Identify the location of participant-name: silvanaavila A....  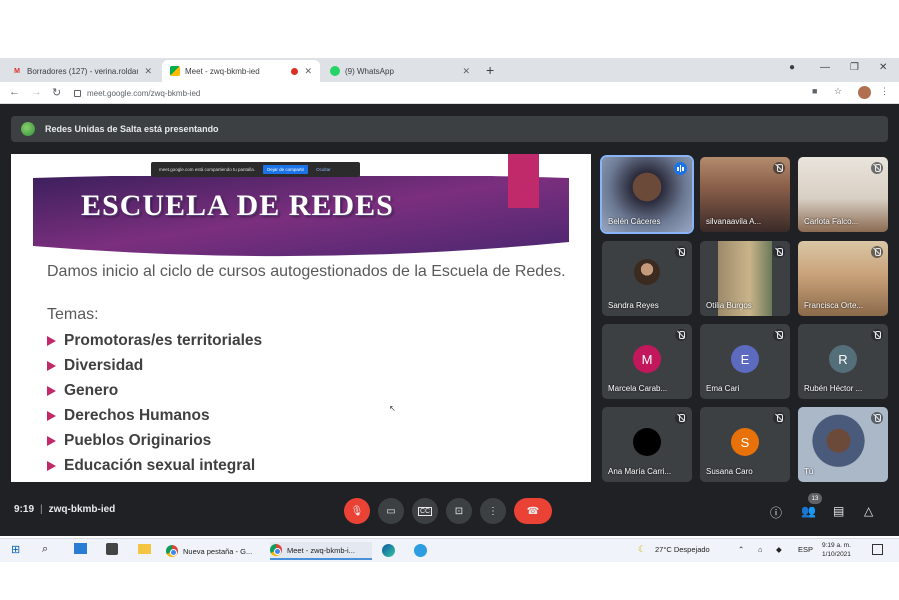
(734, 221).